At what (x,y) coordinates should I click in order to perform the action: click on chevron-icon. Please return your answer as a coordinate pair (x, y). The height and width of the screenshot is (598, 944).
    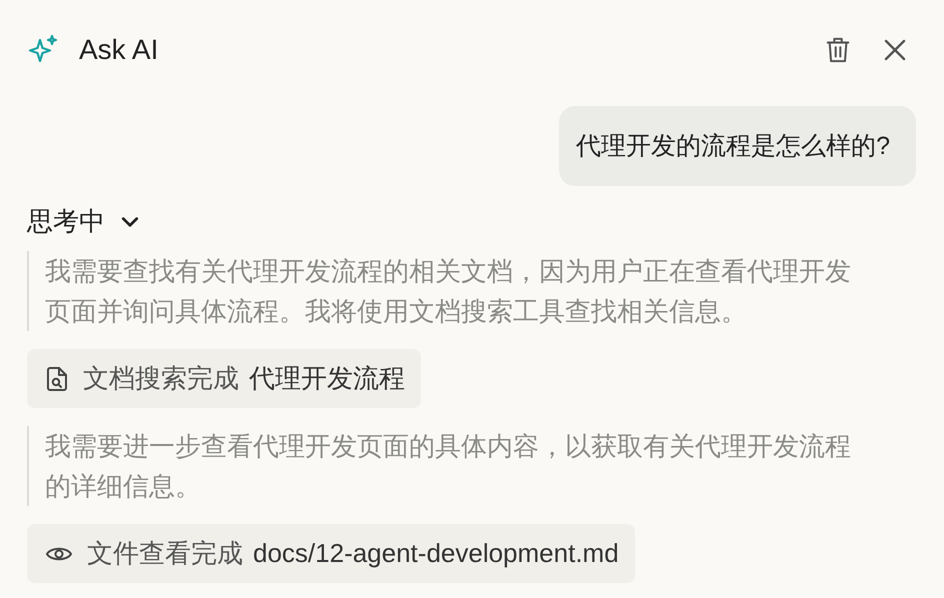
    Looking at the image, I should click on (130, 222).